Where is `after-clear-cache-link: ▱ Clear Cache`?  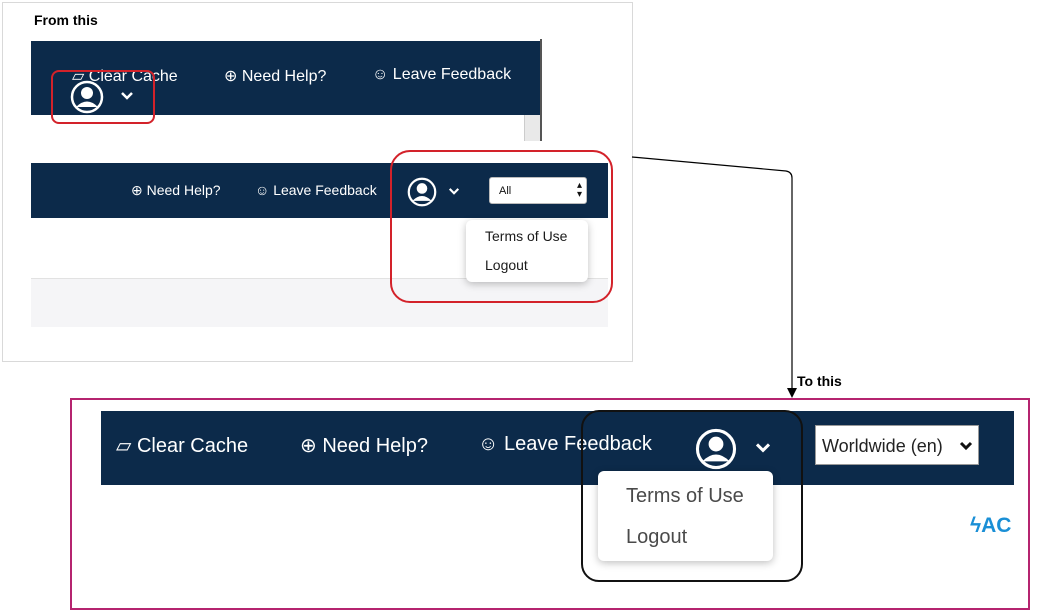
after-clear-cache-link: ▱ Clear Cache is located at coordinates (182, 445).